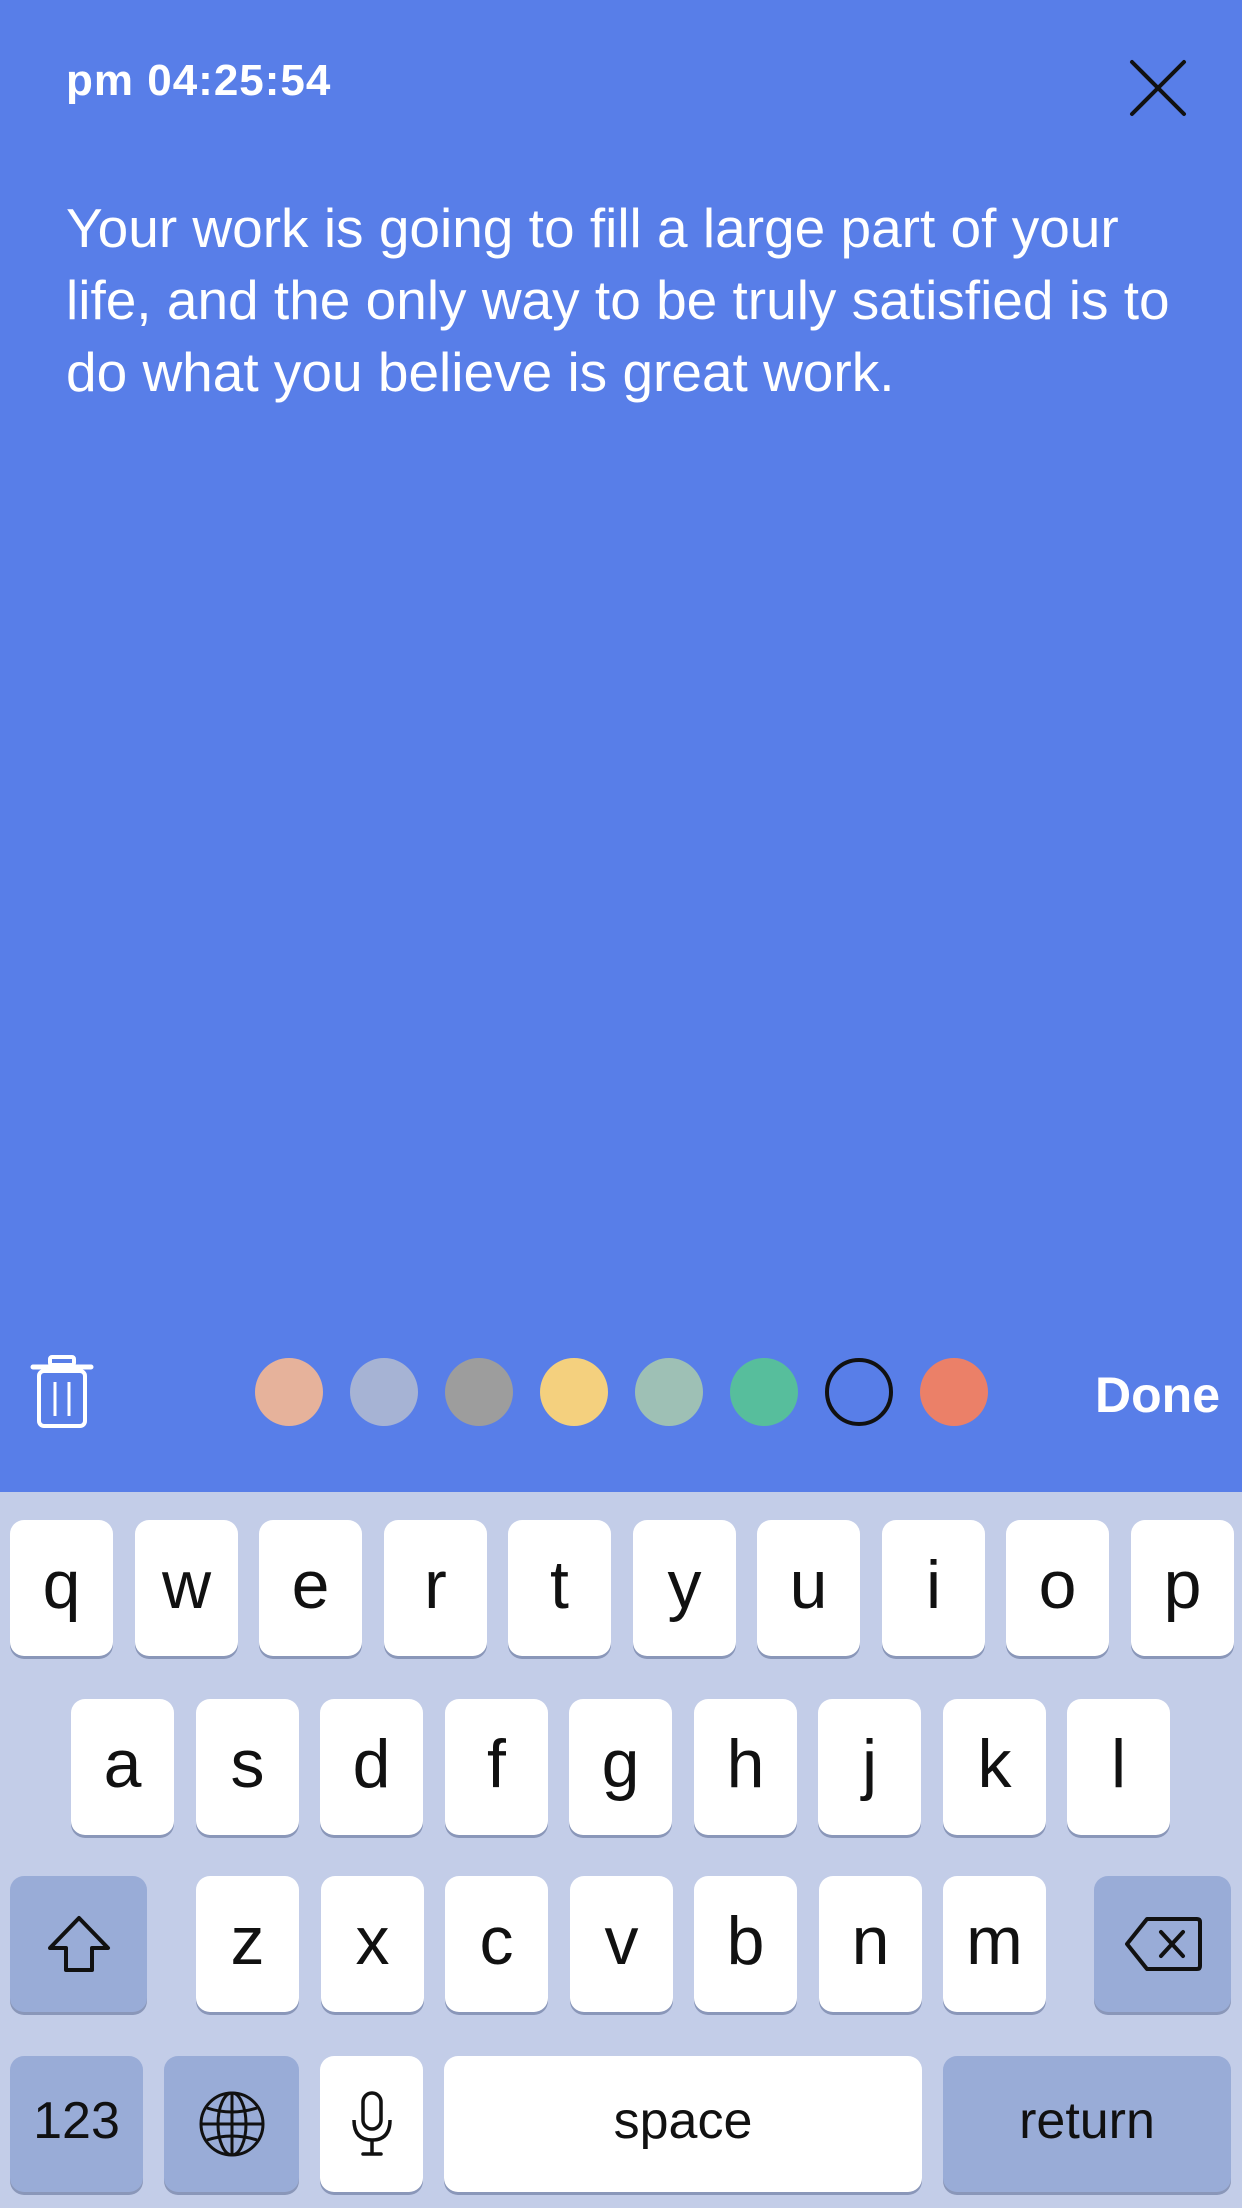  I want to click on key-l: l, so click(1118, 1767).